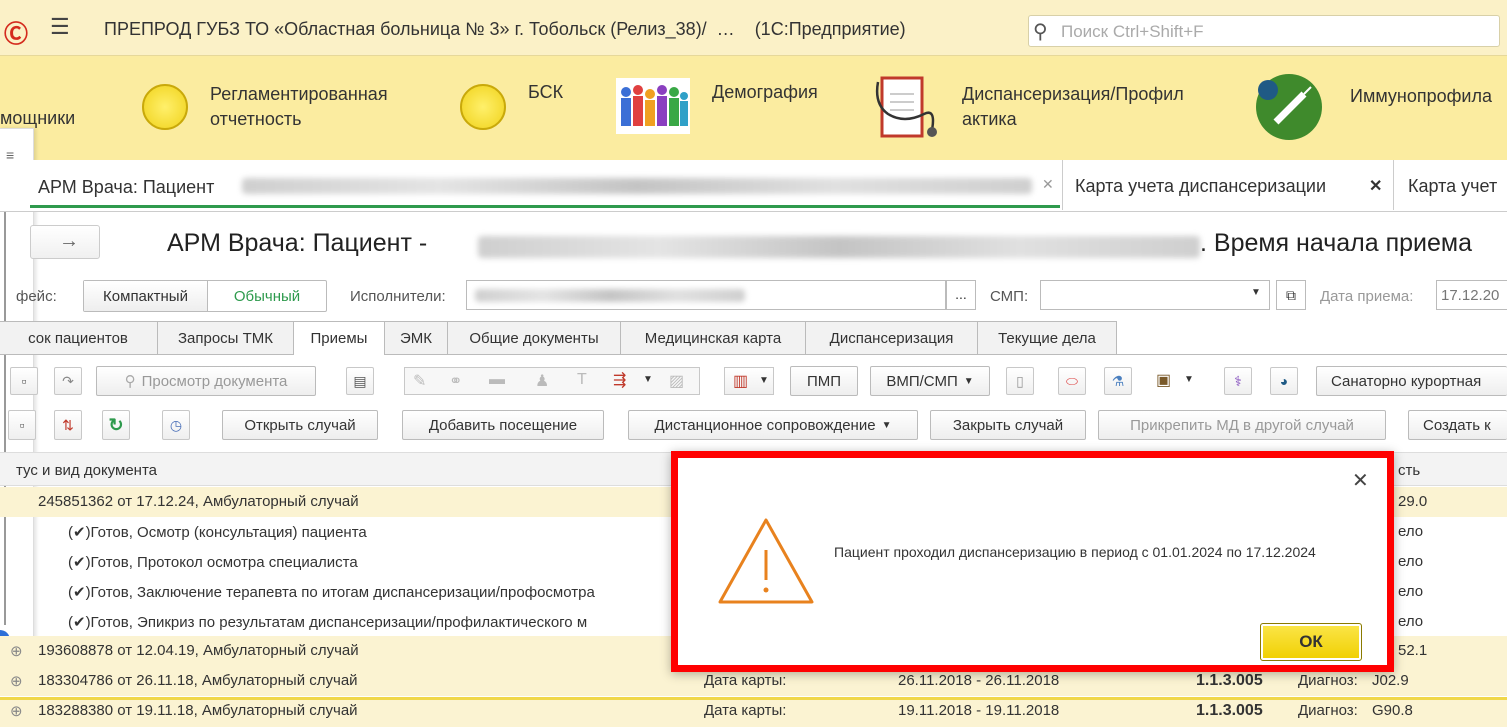 The width and height of the screenshot is (1507, 727). I want to click on tool-group: ✎ ⚭ ▬ ♟ T ⇶ ▼ ▨, so click(552, 381).